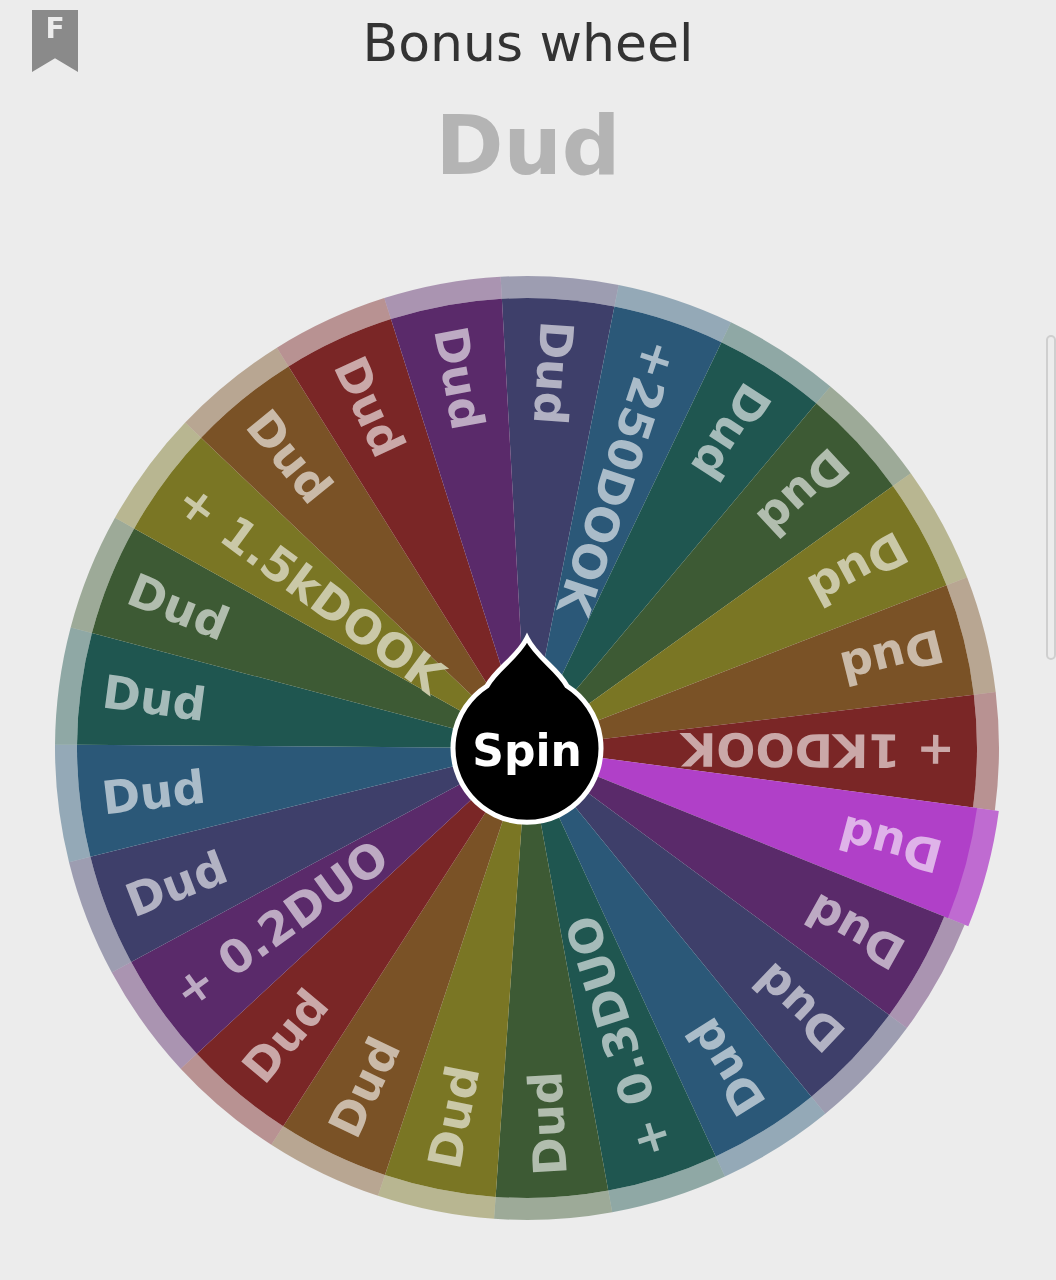  Describe the element at coordinates (818, 750) in the screenshot. I see `segment-label: + 1KDOOK` at that location.